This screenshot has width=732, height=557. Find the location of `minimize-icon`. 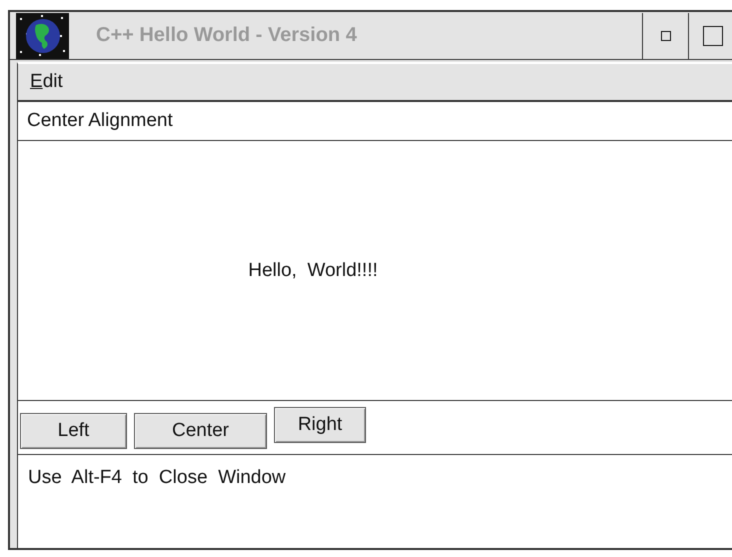

minimize-icon is located at coordinates (665, 35).